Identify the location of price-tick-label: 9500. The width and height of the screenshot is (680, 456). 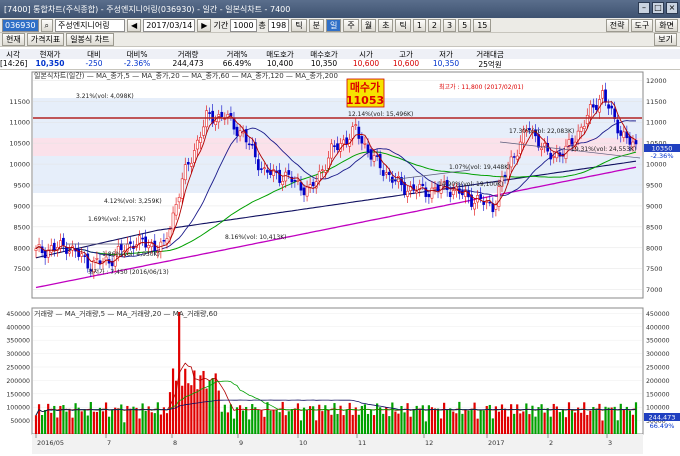
(654, 186).